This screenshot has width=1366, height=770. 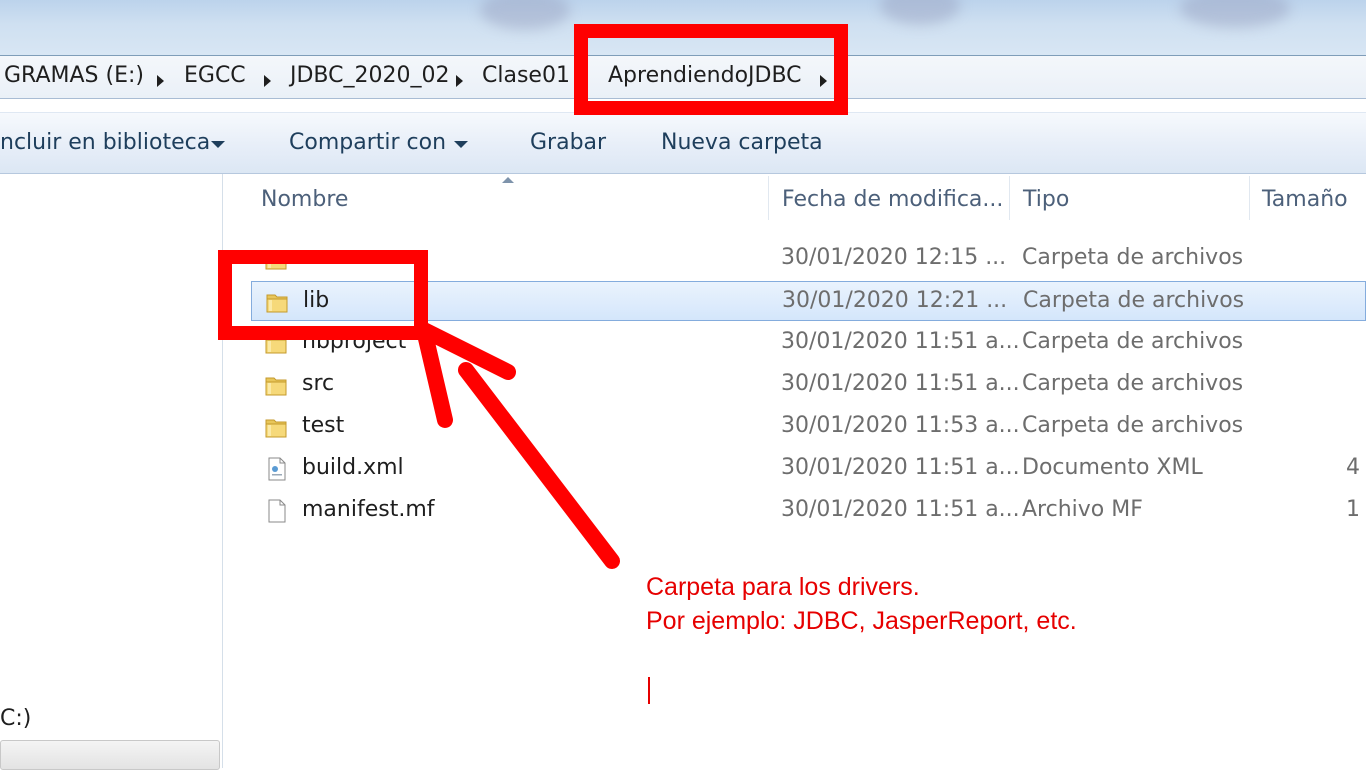 What do you see at coordinates (539, 465) in the screenshot?
I see `arrow-shaft` at bounding box center [539, 465].